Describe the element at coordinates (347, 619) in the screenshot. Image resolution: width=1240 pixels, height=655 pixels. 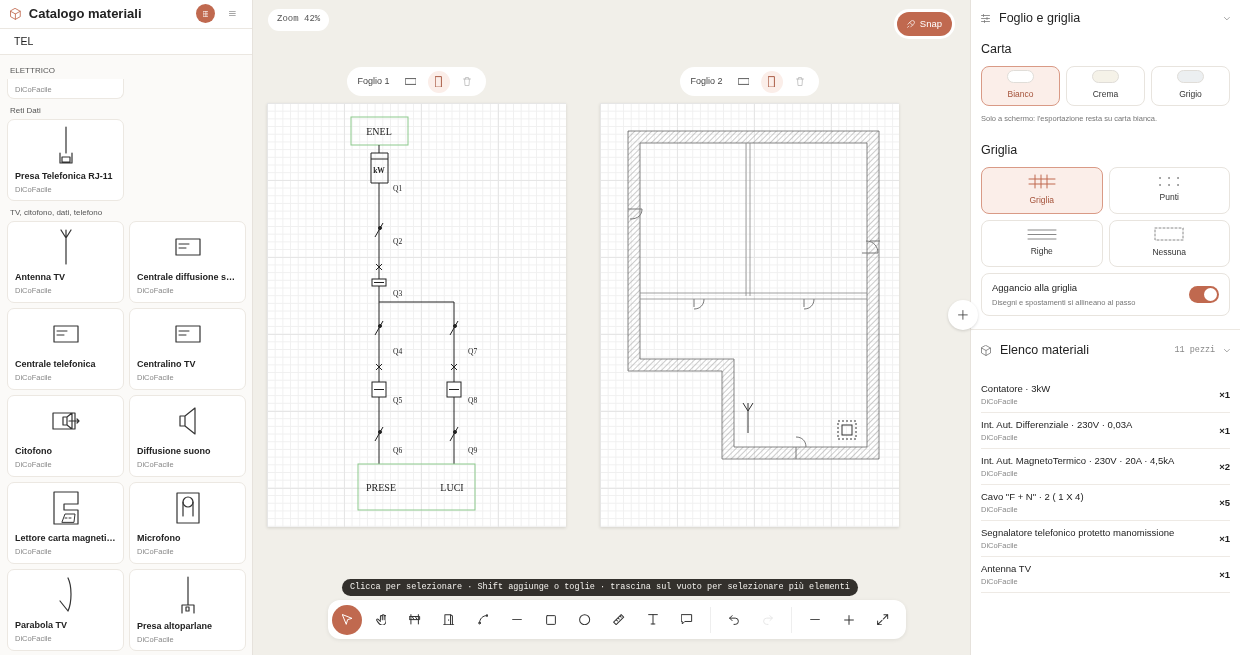
I see `pointer-tool-button` at that location.